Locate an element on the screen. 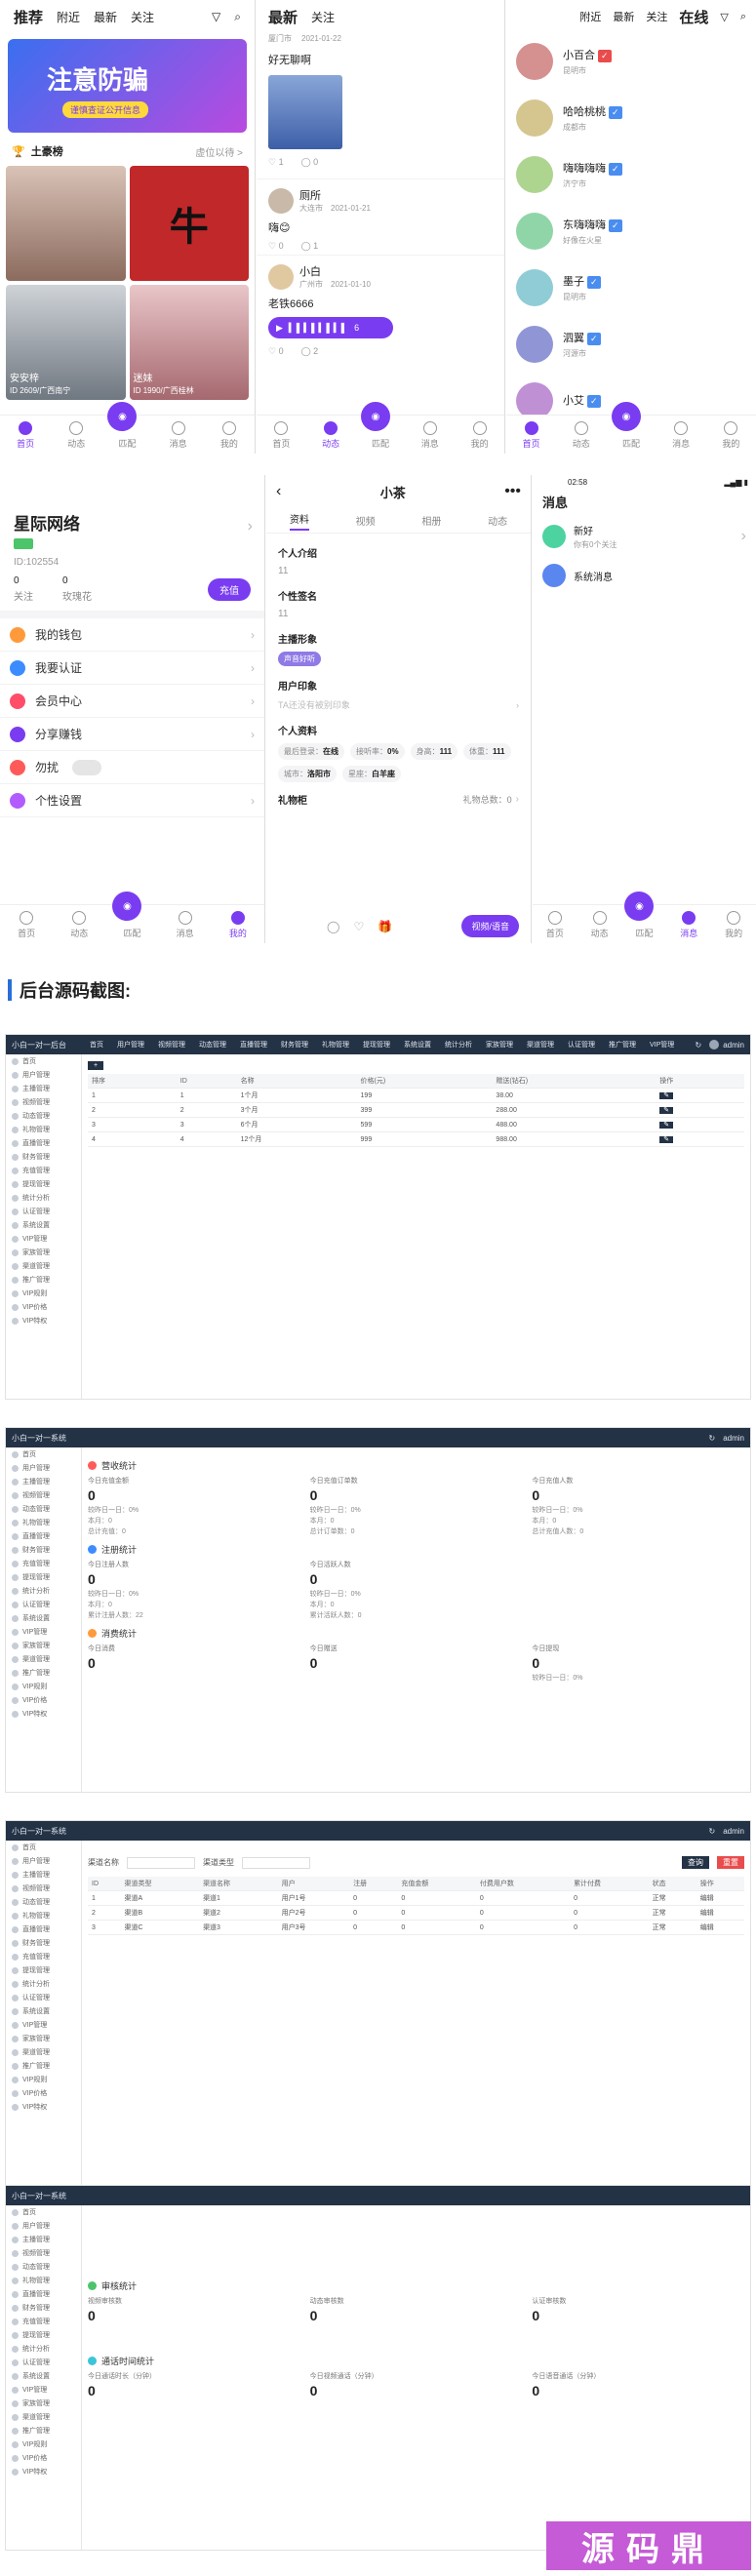  admin-nav-item: 家族管理 is located at coordinates (499, 1045).